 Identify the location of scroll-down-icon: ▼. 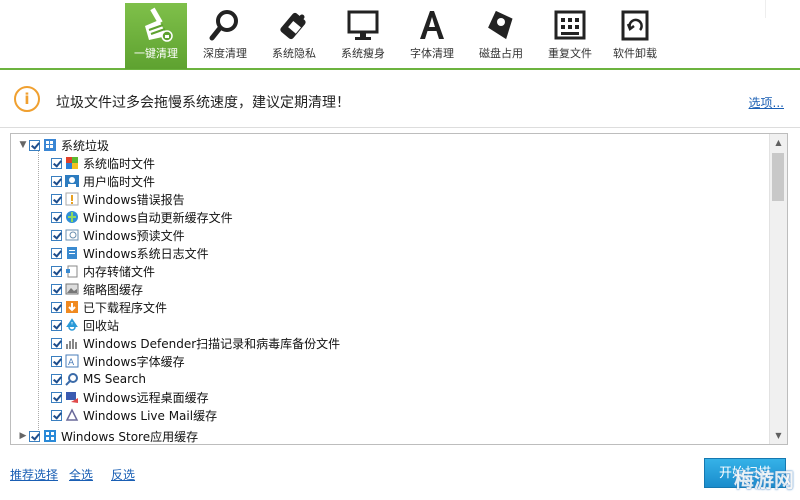
(778, 435).